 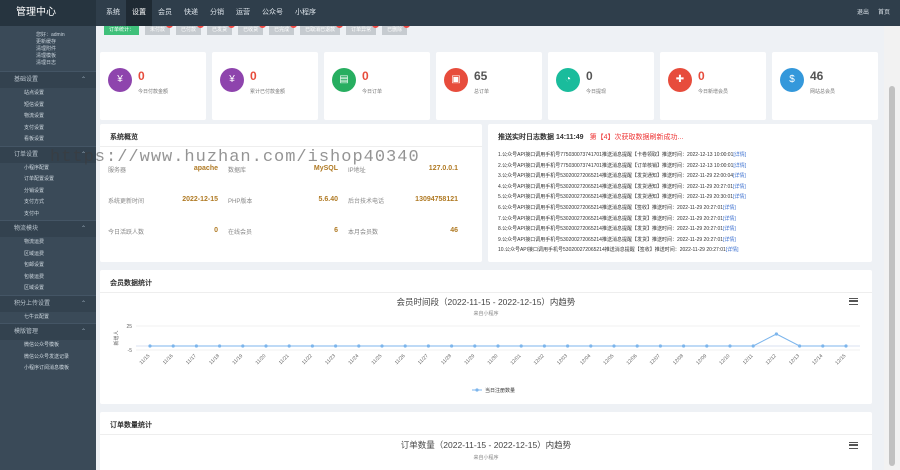 What do you see at coordinates (48, 303) in the screenshot?
I see `sidebar-section-header: 积分上传设置 ⌃` at bounding box center [48, 303].